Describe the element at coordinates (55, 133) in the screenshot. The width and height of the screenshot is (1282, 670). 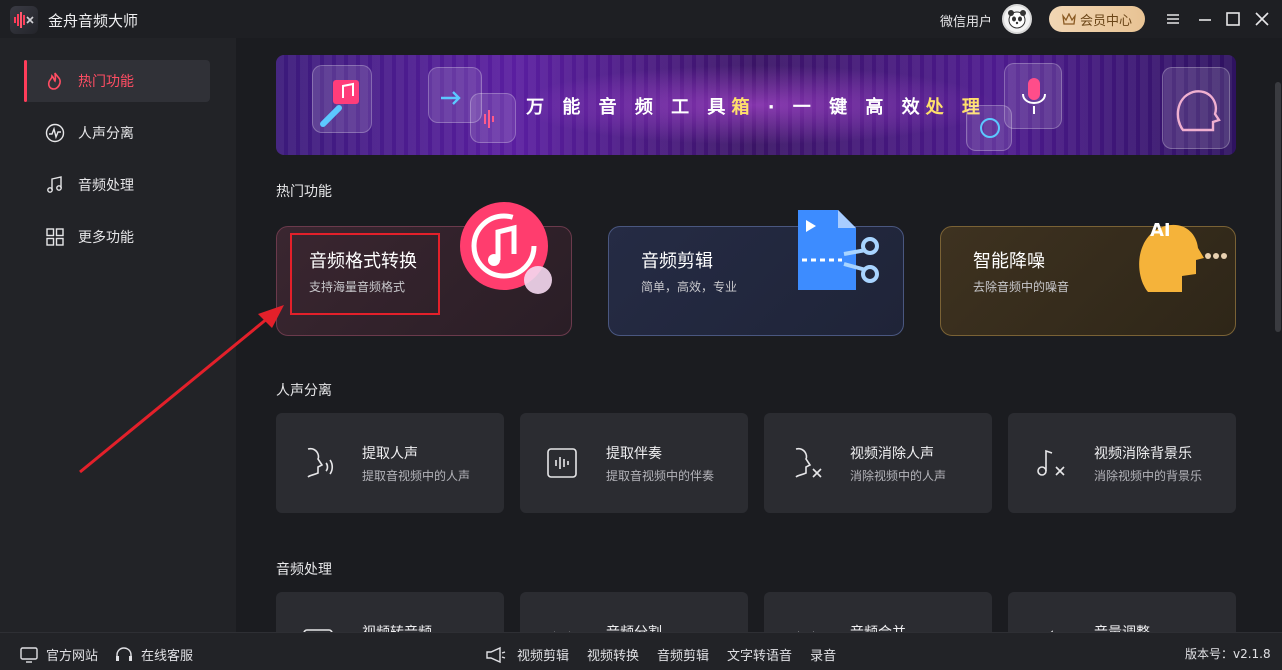
I see `waveform-circle-icon` at that location.